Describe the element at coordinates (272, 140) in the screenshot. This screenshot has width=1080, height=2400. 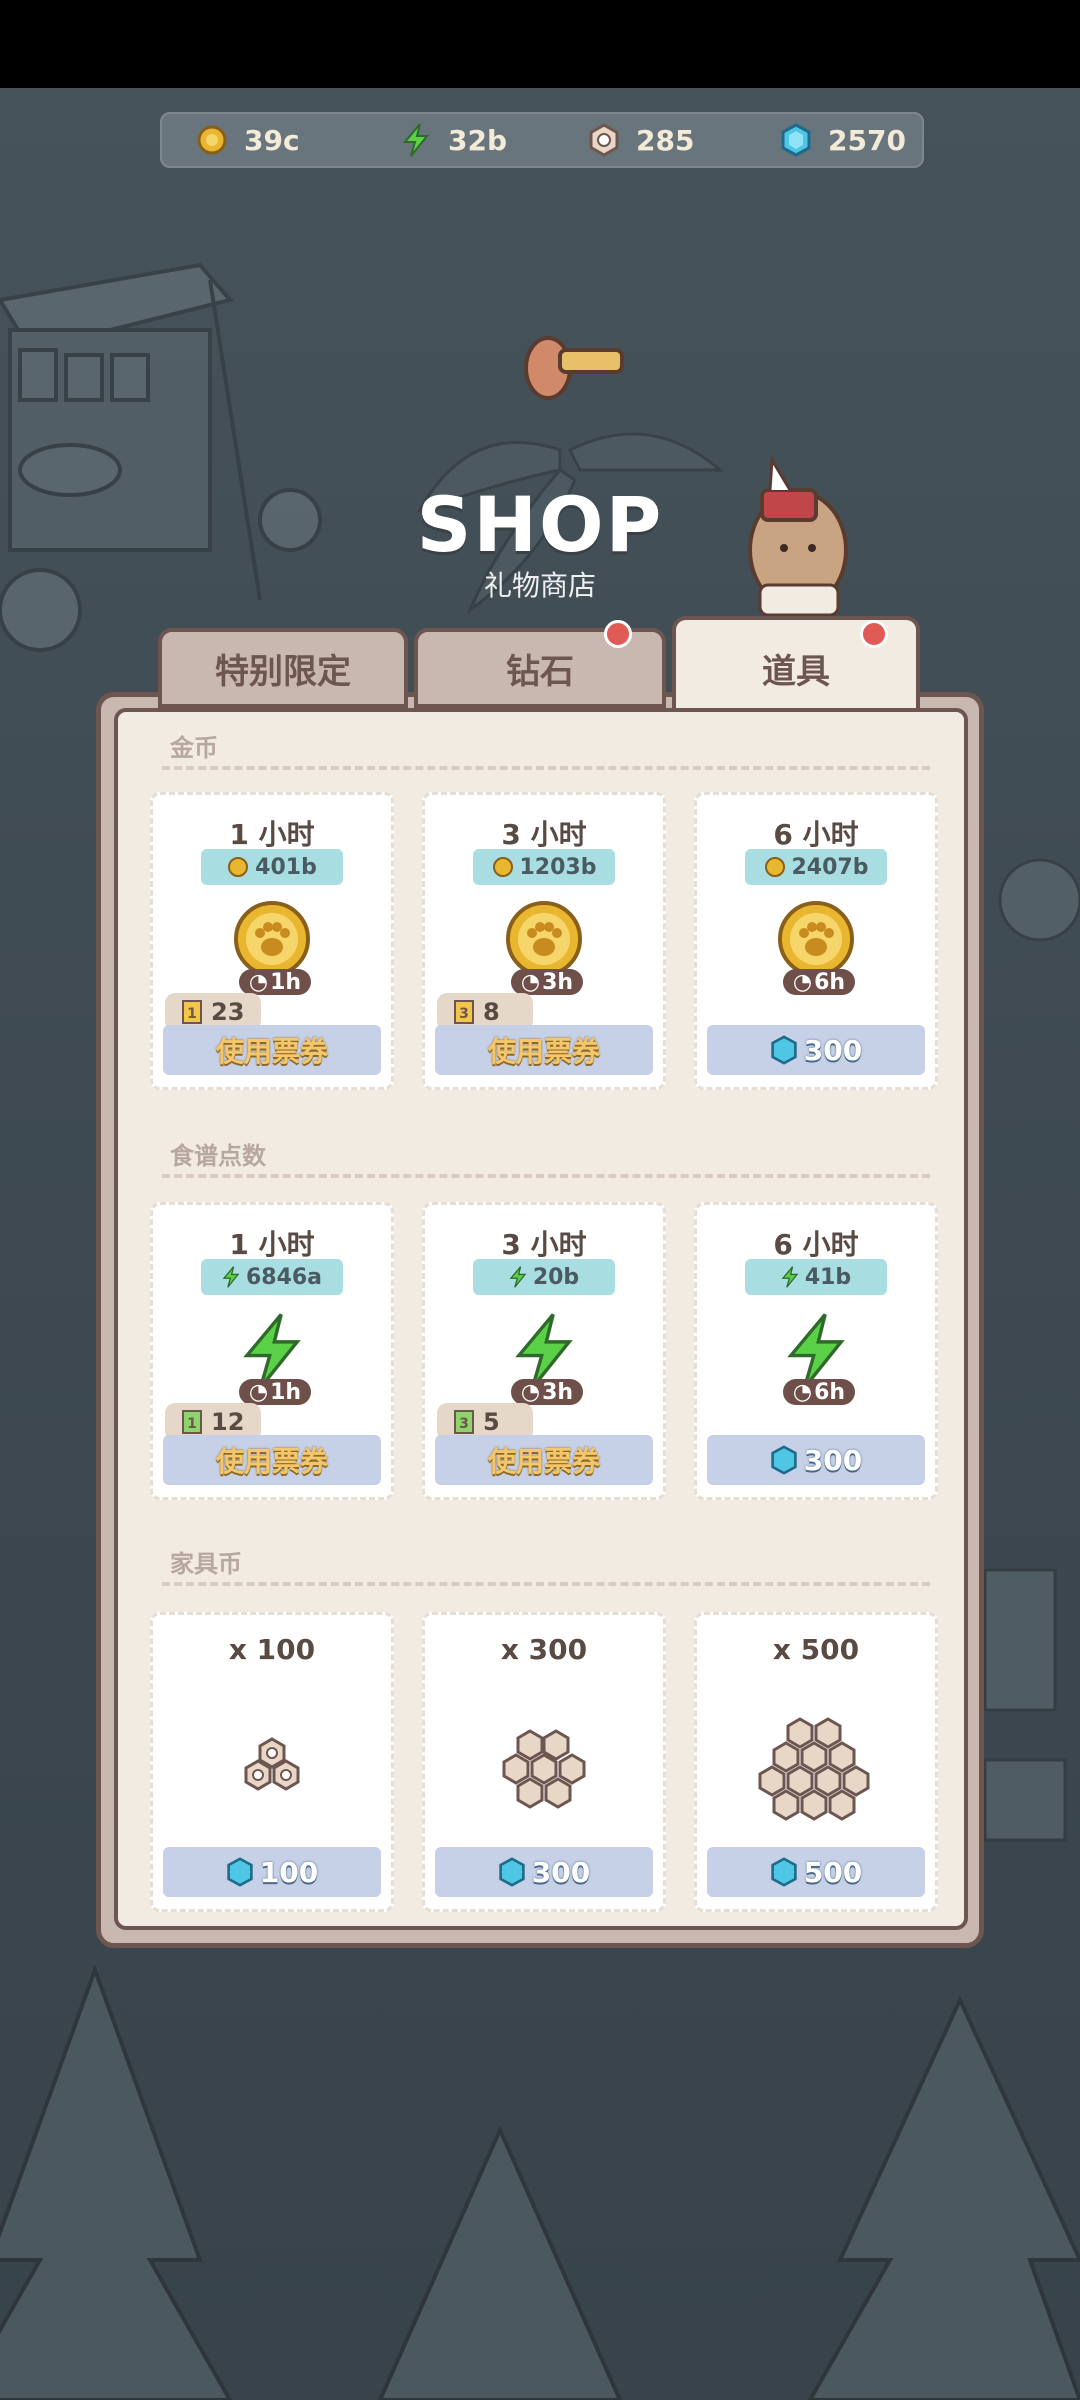
I see `coin-value: 39c` at that location.